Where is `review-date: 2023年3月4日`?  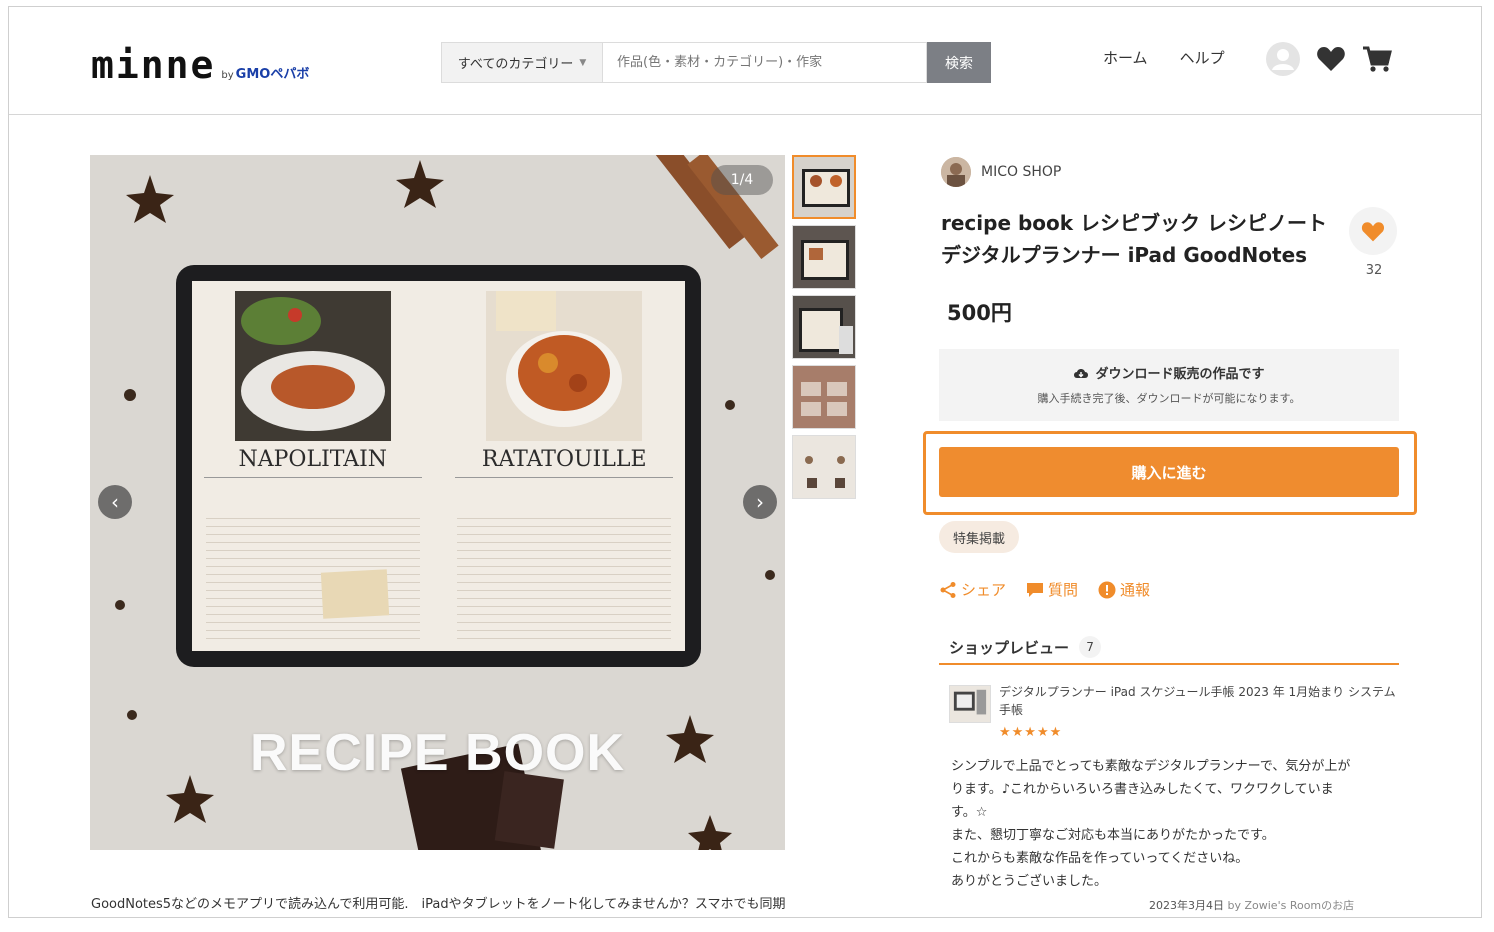 review-date: 2023年3月4日 is located at coordinates (1186, 905).